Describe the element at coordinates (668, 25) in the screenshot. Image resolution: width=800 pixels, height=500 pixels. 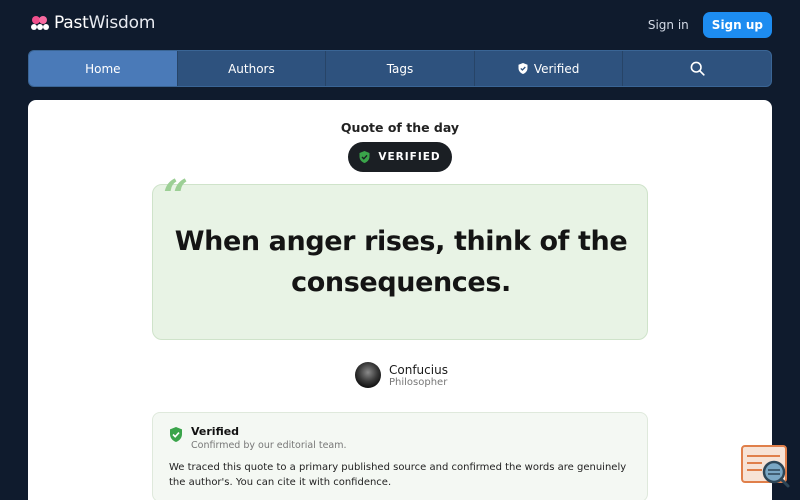
I see `sign-in-link: Sign in` at that location.